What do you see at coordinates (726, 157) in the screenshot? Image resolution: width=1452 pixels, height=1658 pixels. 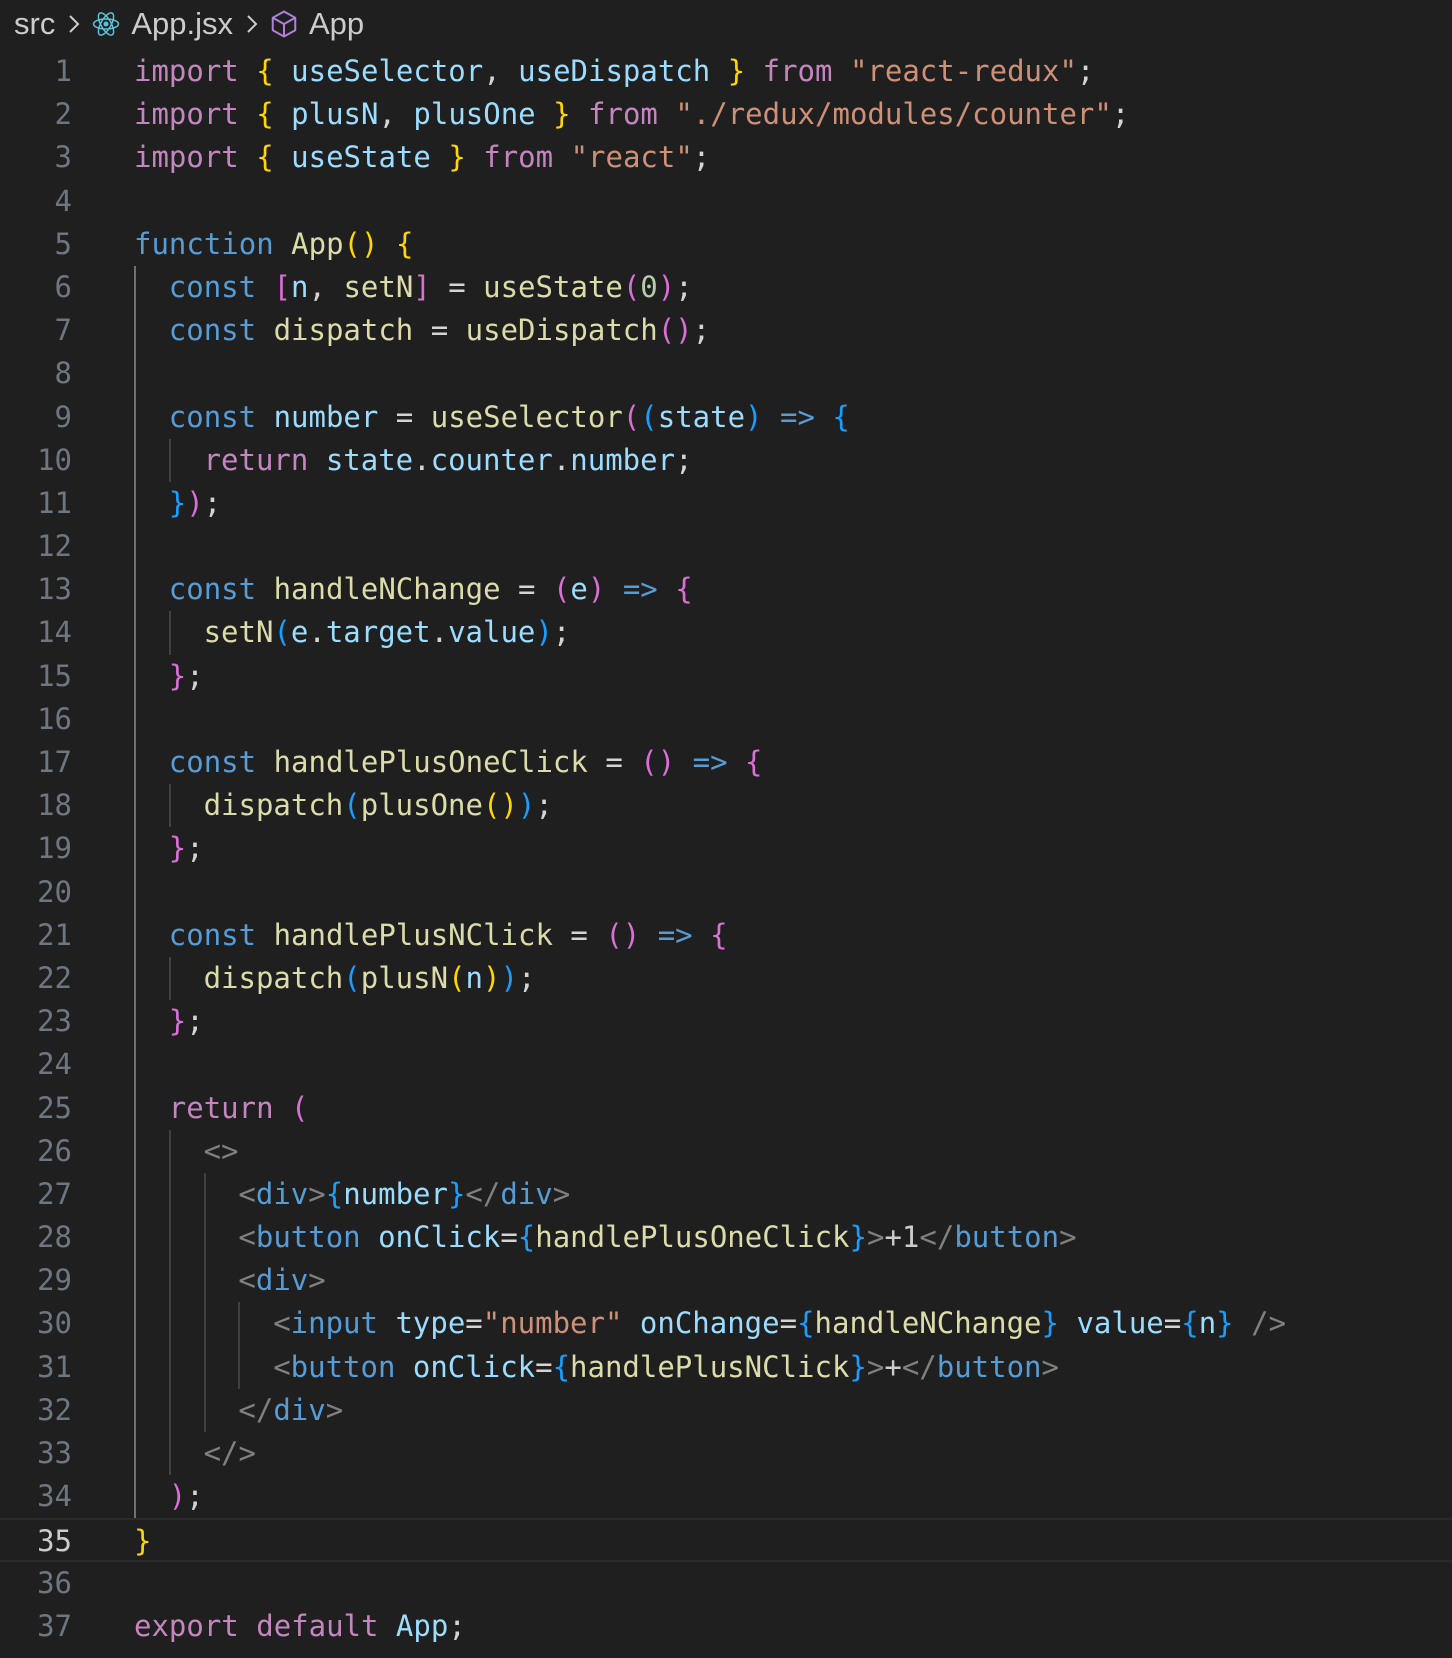 I see `code-line: 3 import { useState } from "react";` at bounding box center [726, 157].